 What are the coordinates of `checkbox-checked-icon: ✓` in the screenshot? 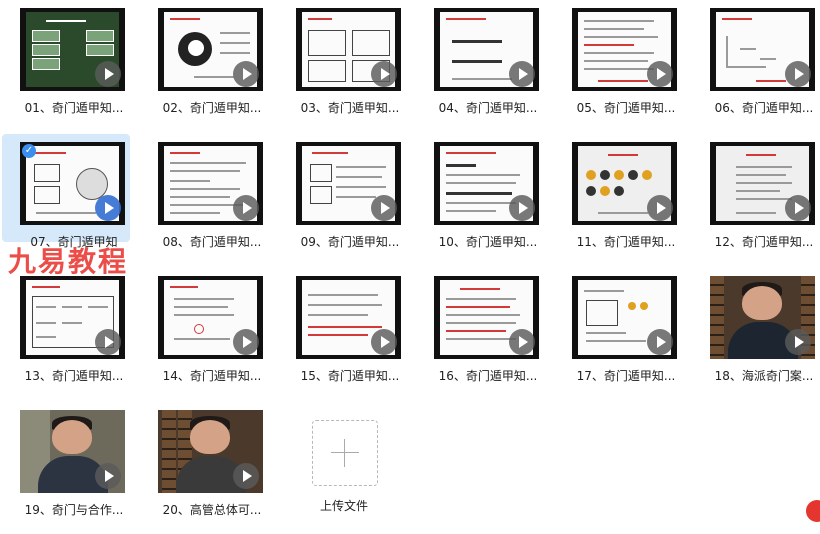 It's located at (29, 151).